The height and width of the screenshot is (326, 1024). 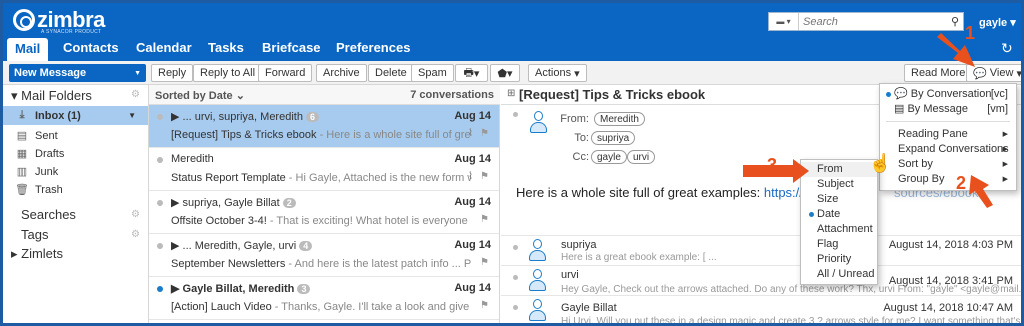 What do you see at coordinates (961, 183) in the screenshot?
I see `annotation-badge-2: 2` at bounding box center [961, 183].